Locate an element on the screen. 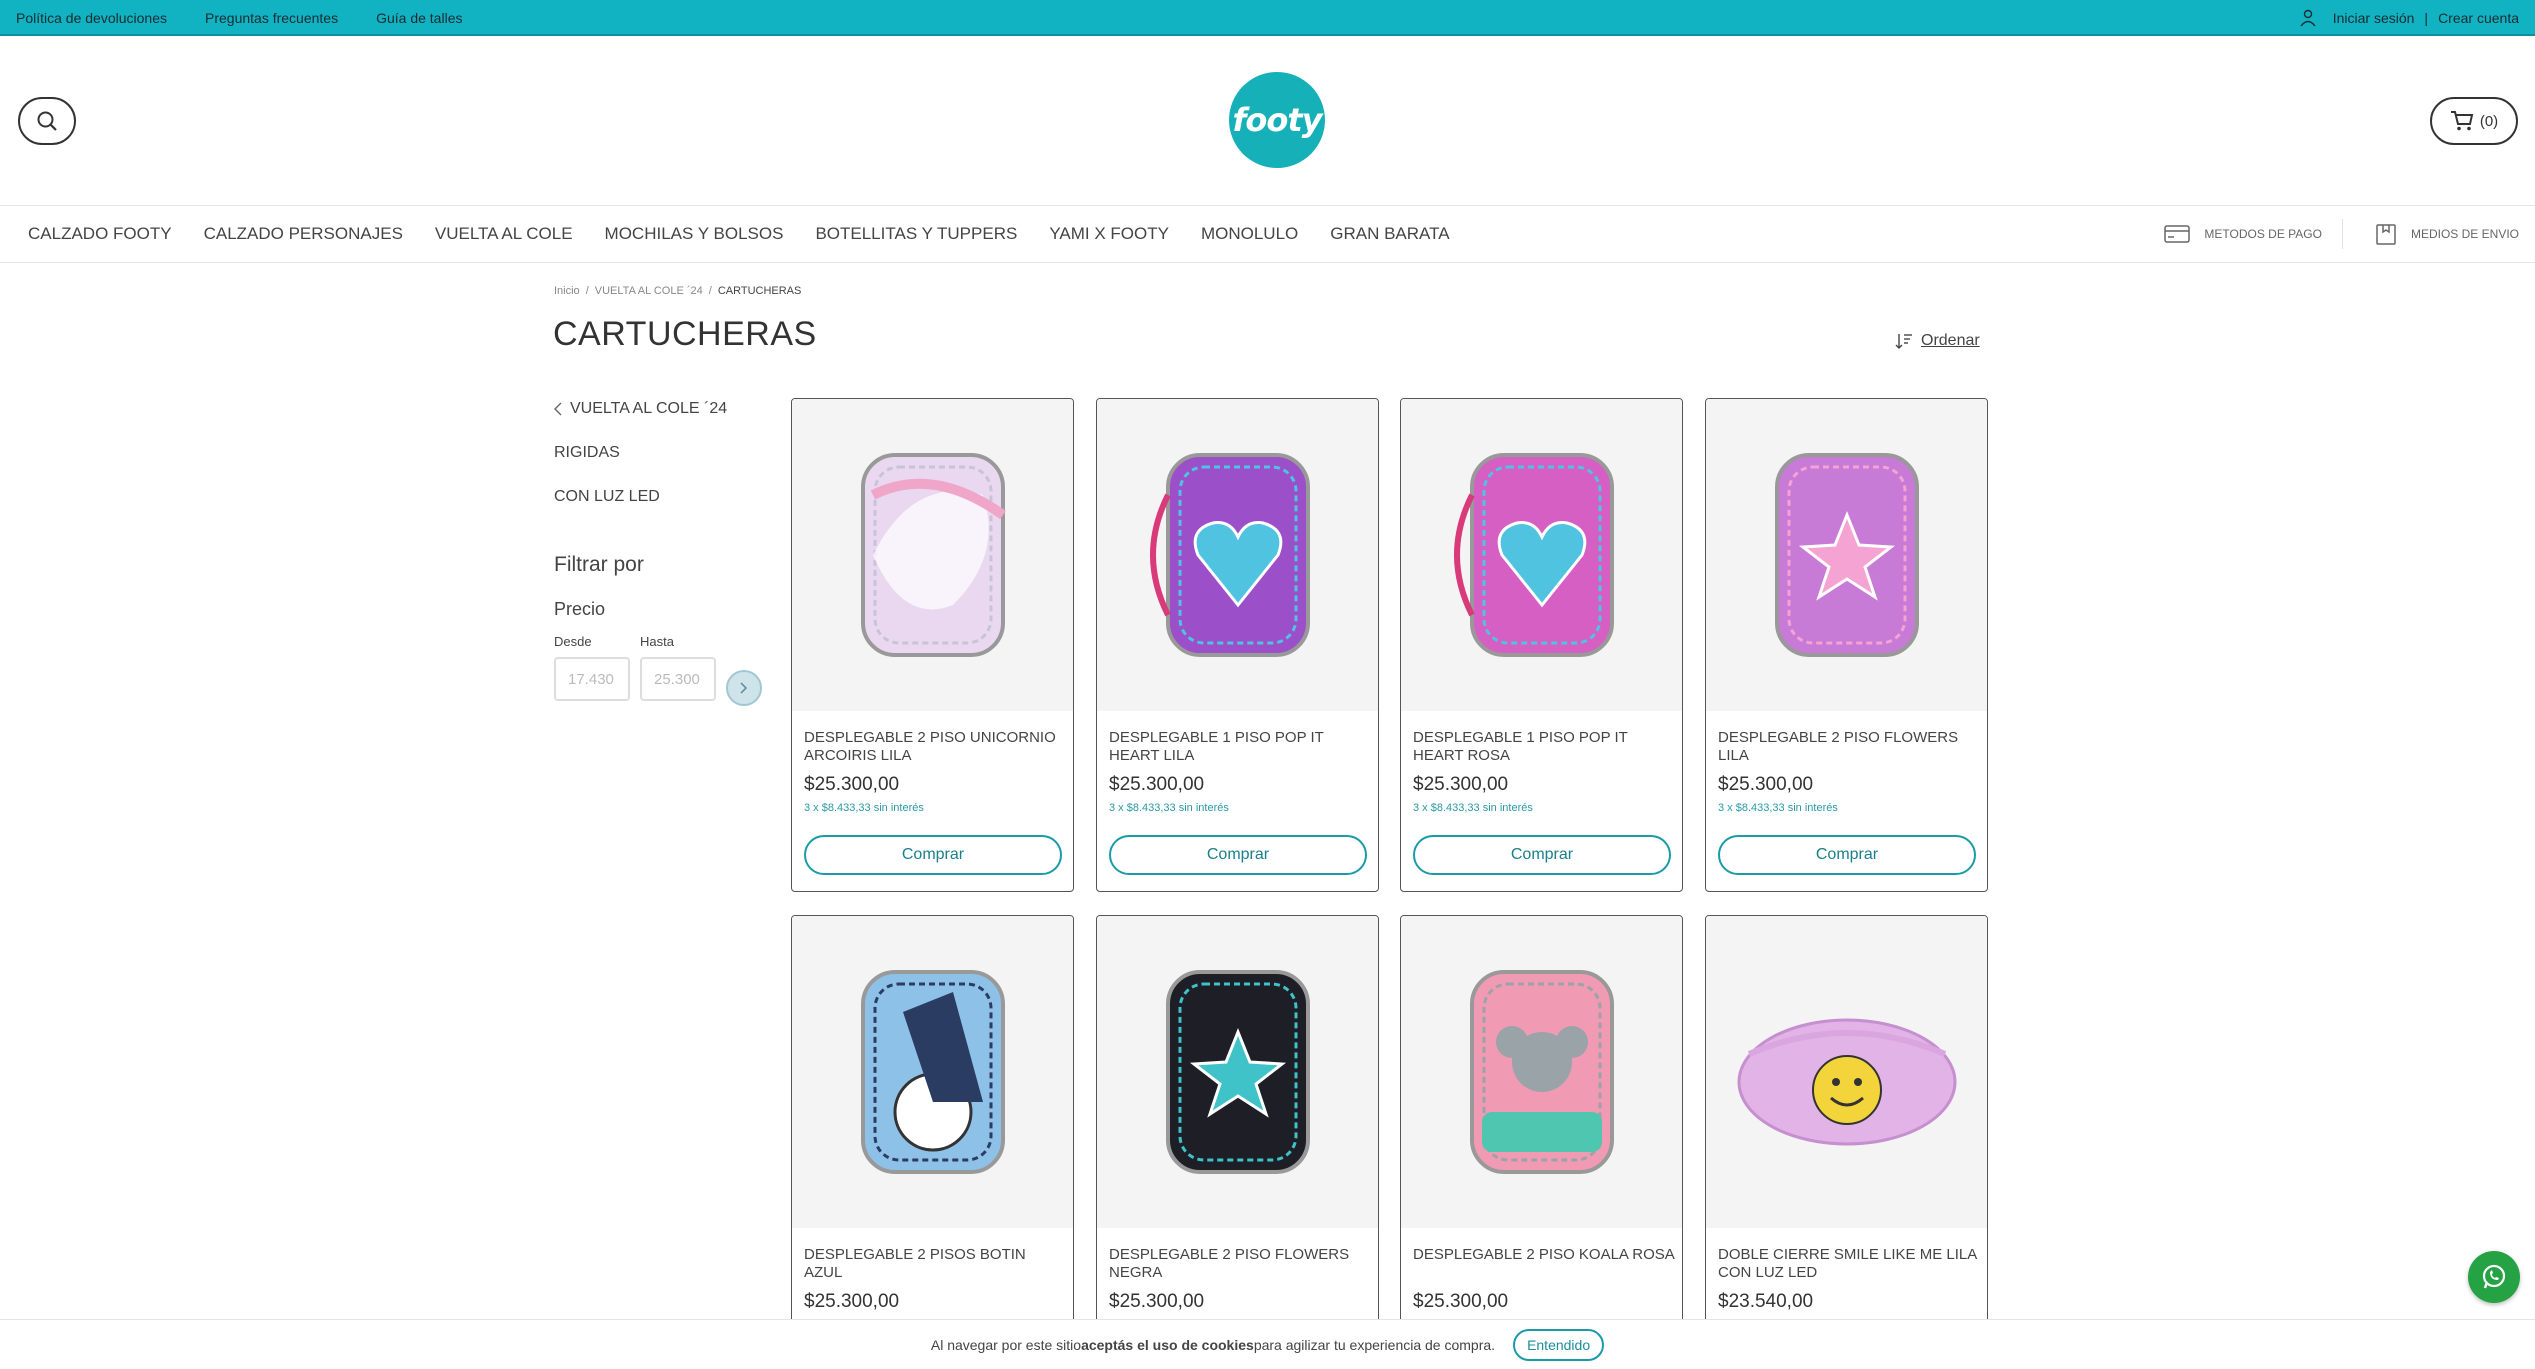 This screenshot has width=2535, height=1369. breadcrumb-home: Inicio is located at coordinates (567, 291).